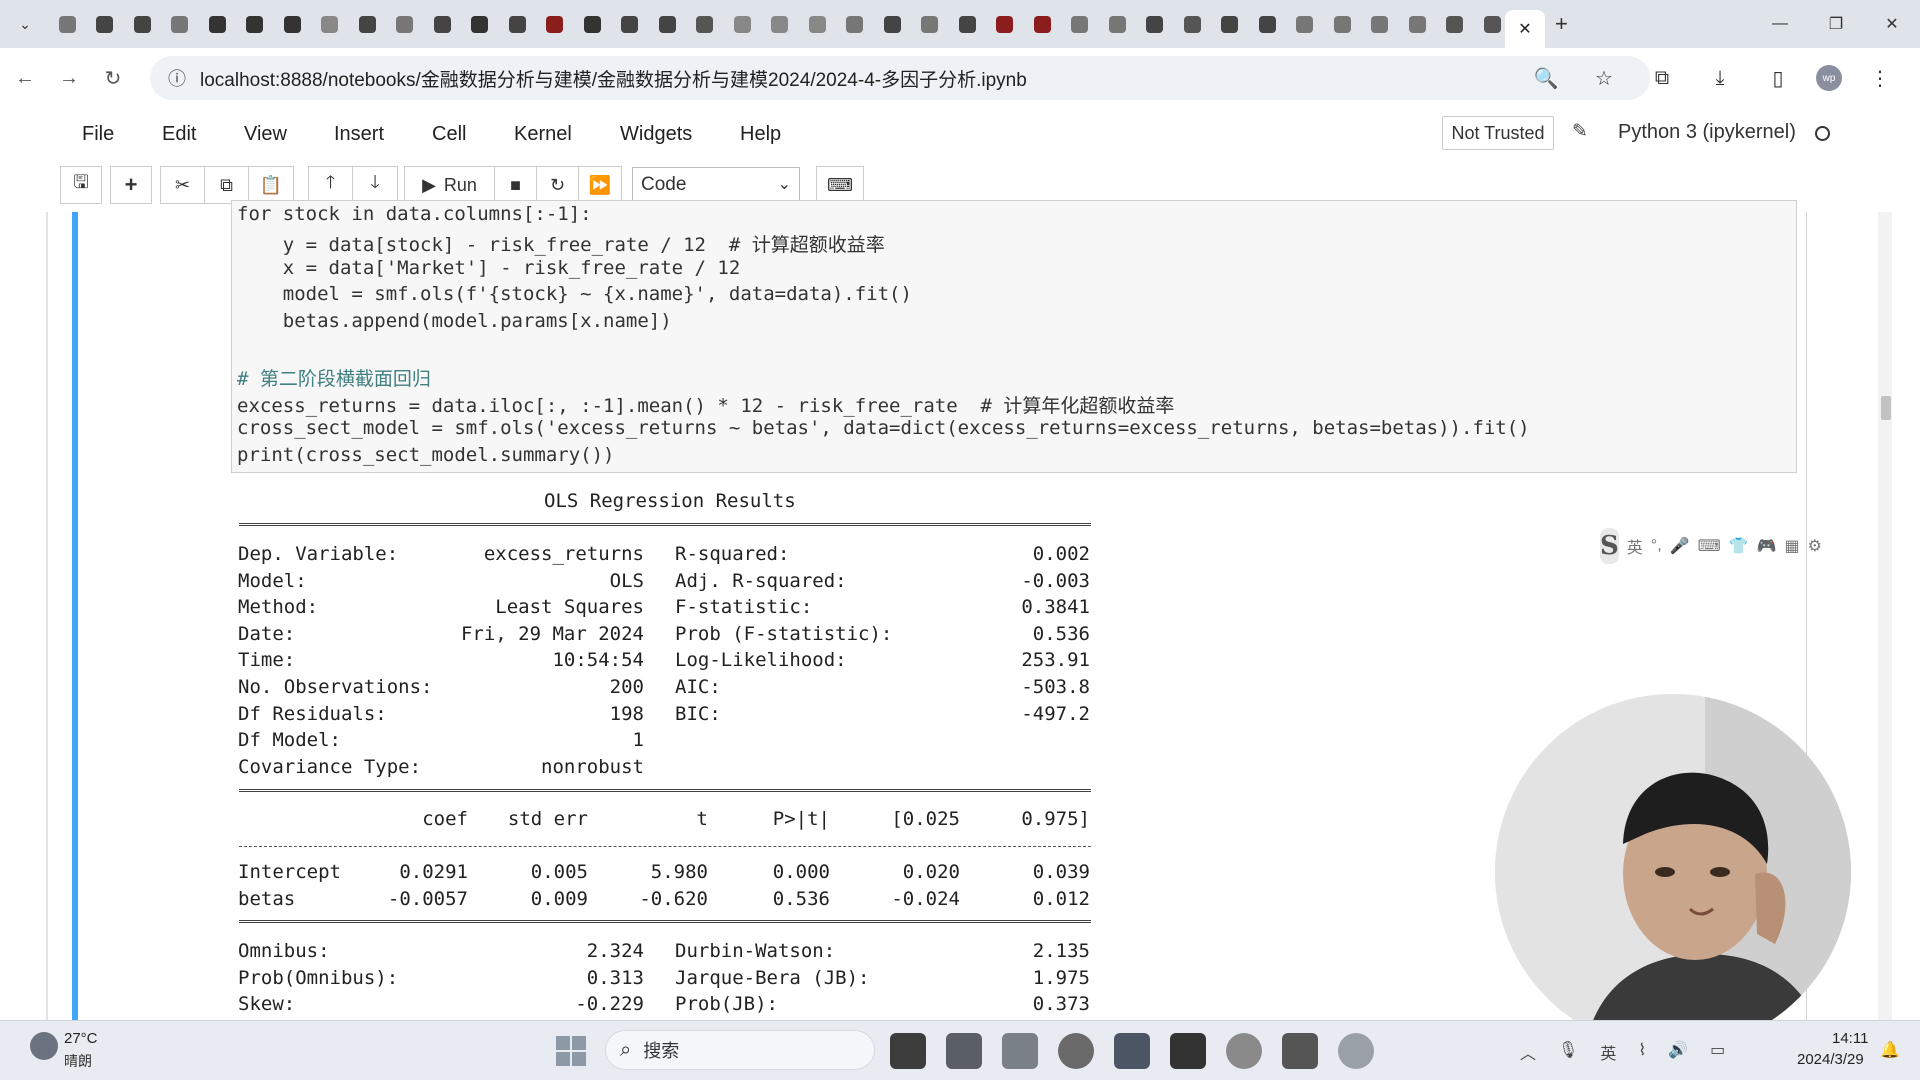  I want to click on menu-file: File, so click(98, 134).